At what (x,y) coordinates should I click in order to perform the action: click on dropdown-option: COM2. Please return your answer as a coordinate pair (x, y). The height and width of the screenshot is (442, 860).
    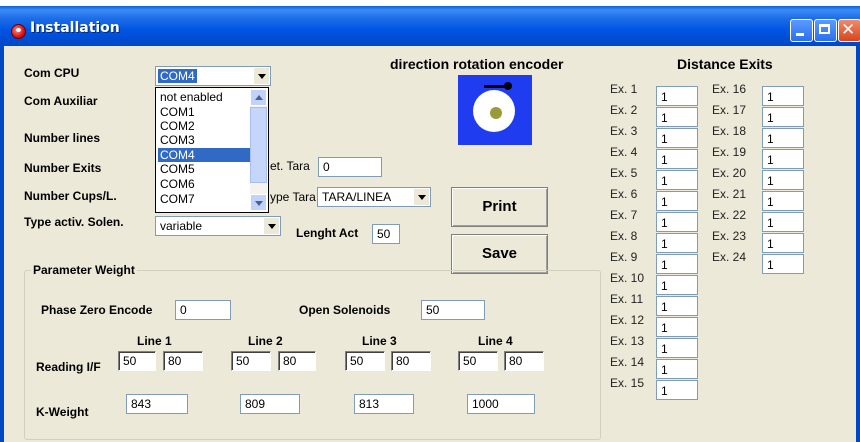
    Looking at the image, I should click on (205, 126).